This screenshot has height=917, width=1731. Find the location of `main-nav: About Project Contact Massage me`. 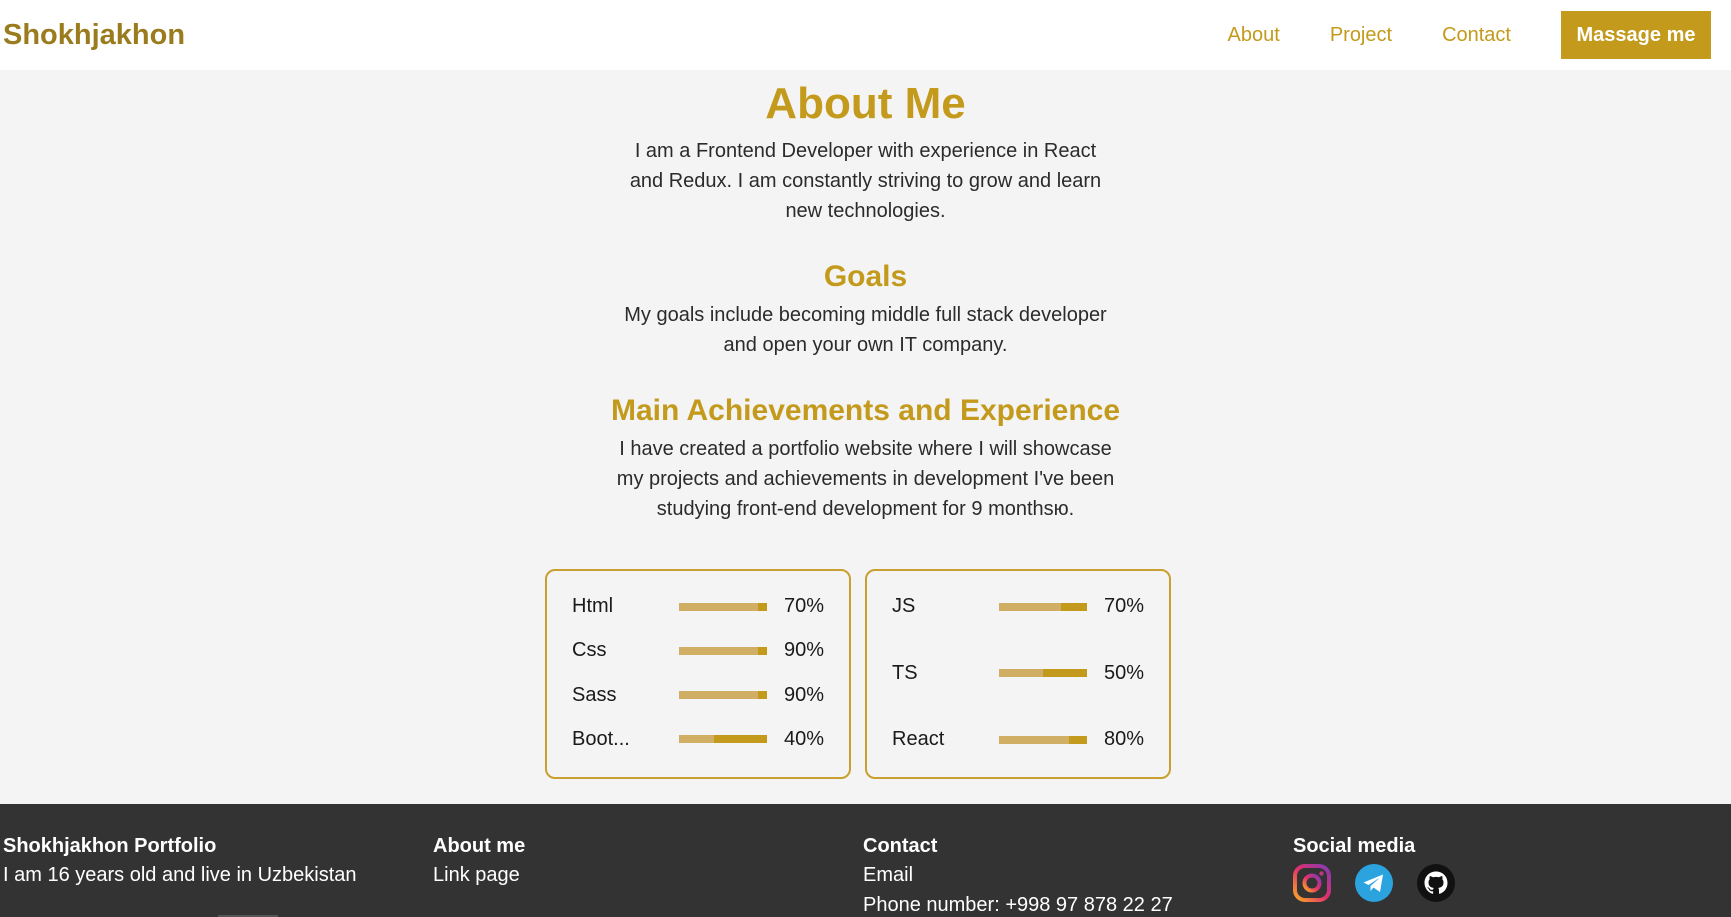

main-nav: About Project Contact Massage me is located at coordinates (1444, 35).